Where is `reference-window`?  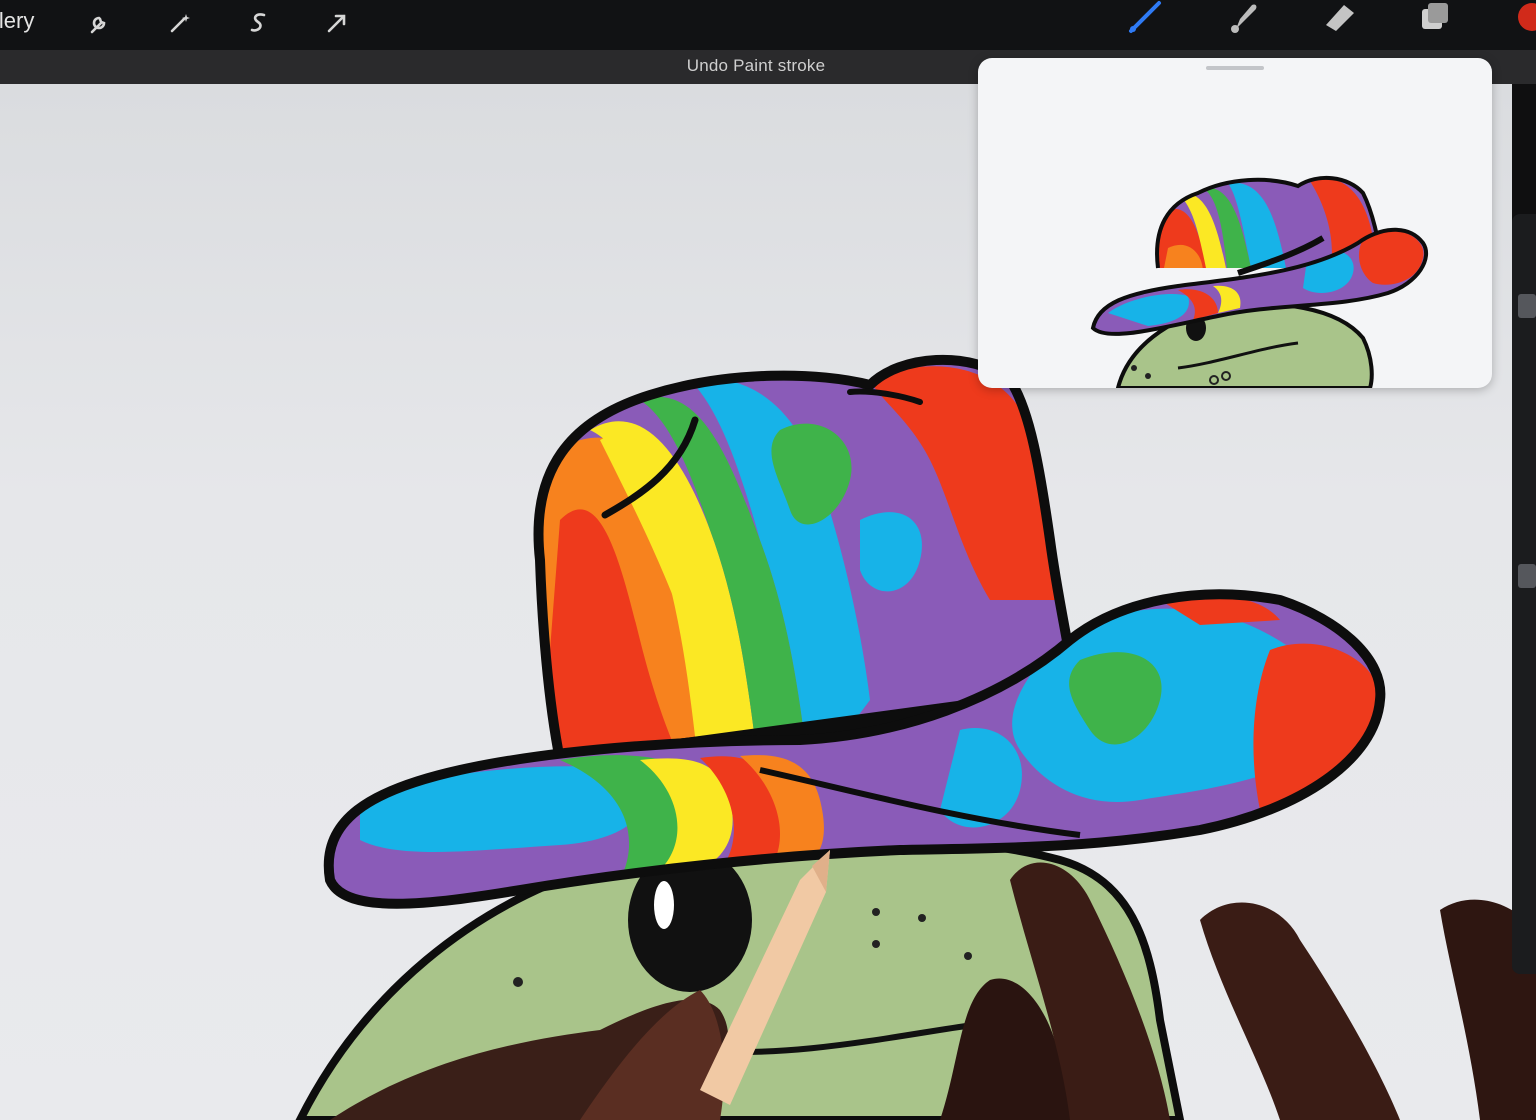
reference-window is located at coordinates (1235, 223).